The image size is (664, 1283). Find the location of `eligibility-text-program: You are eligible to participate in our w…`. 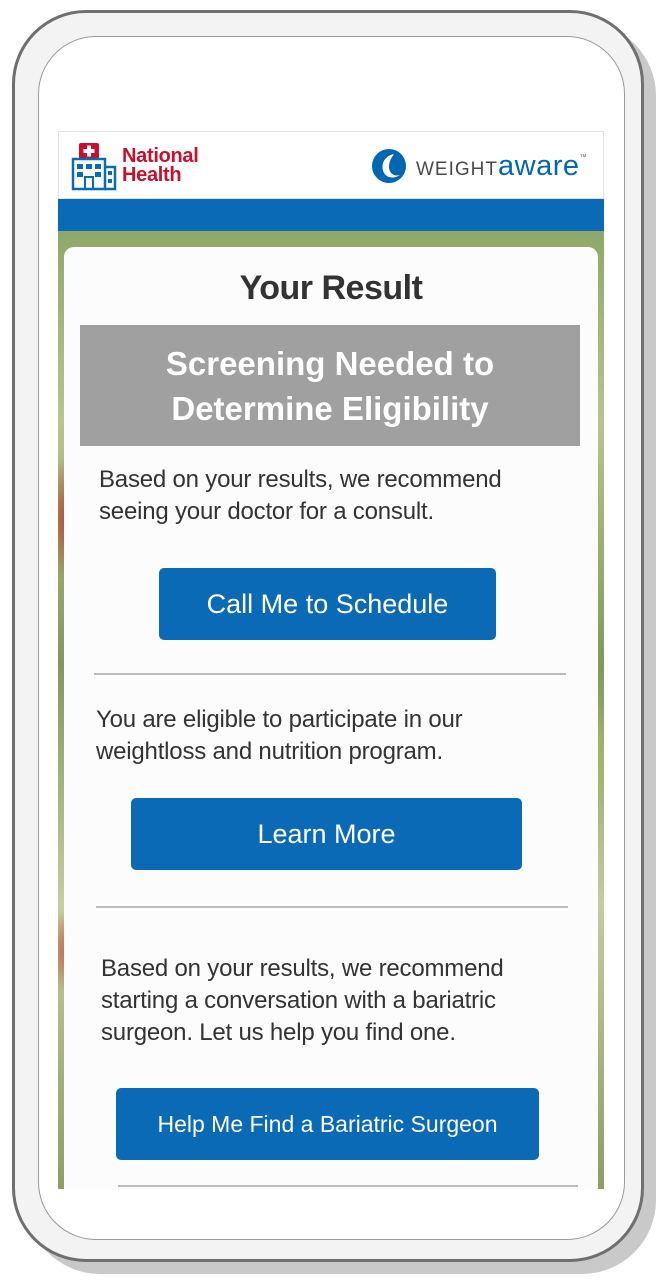

eligibility-text-program: You are eligible to participate in our w… is located at coordinates (336, 736).